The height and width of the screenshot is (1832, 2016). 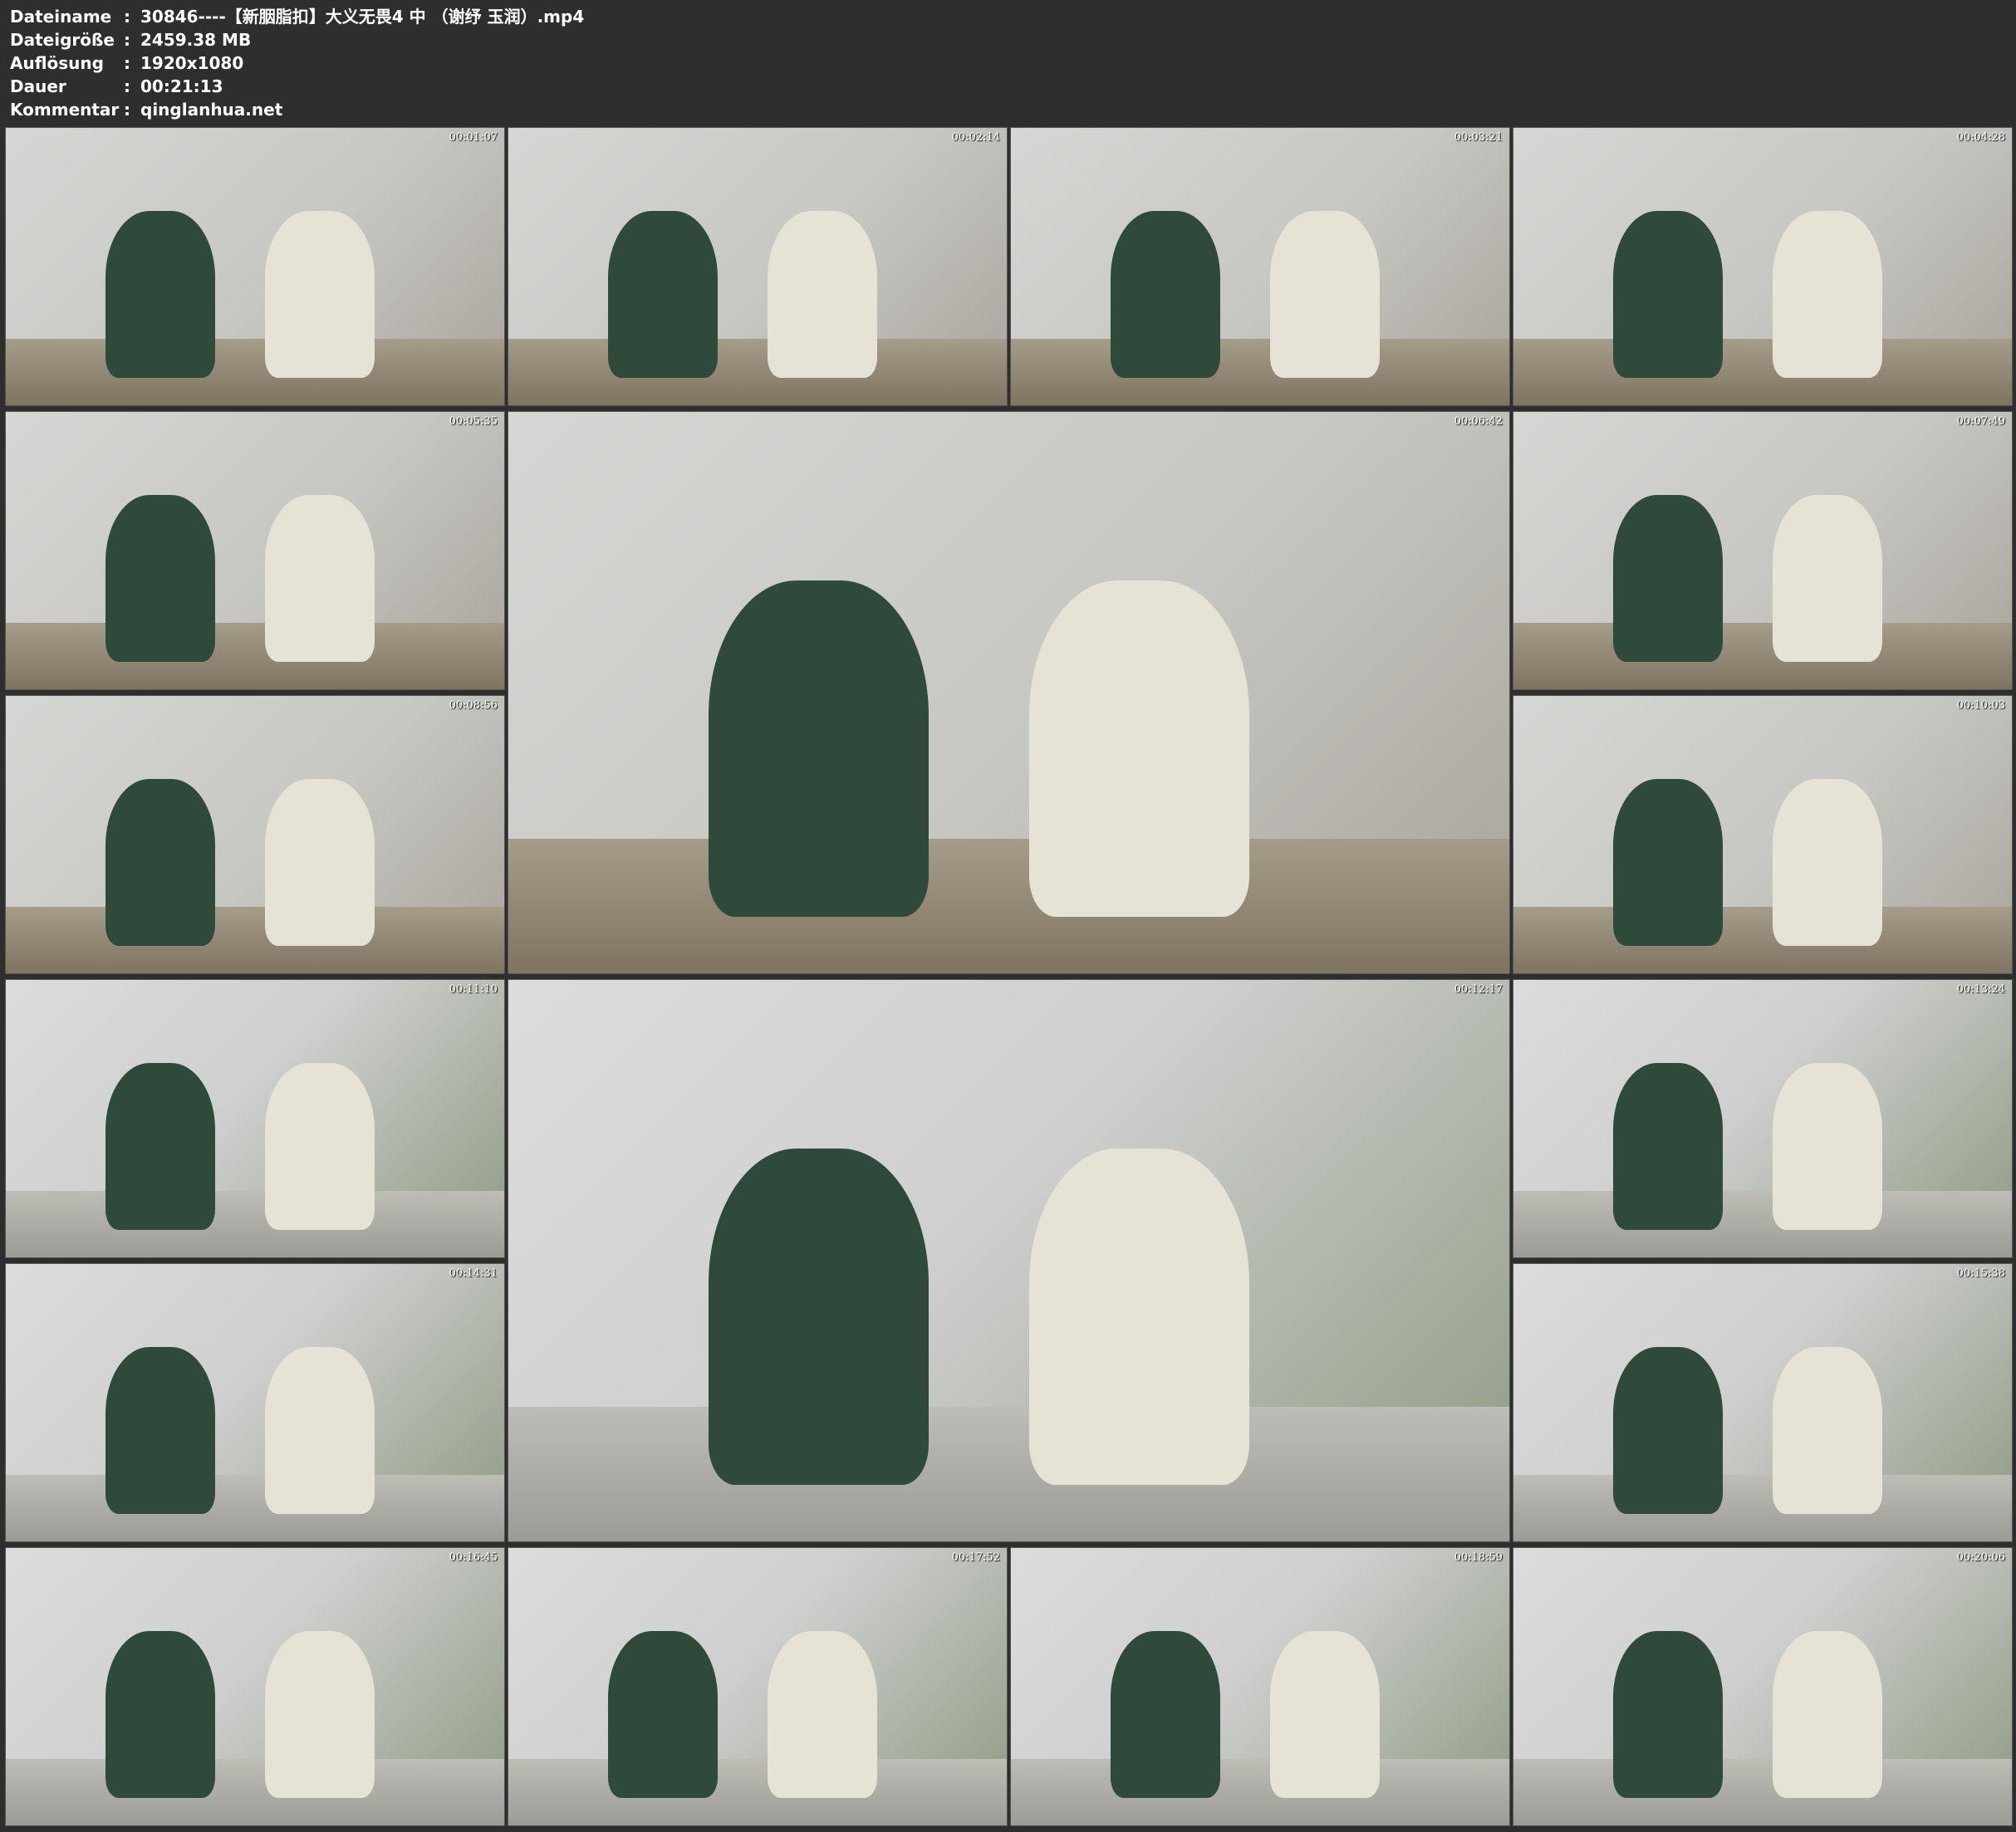 I want to click on video-thumbnail: 00:04:28, so click(x=1763, y=266).